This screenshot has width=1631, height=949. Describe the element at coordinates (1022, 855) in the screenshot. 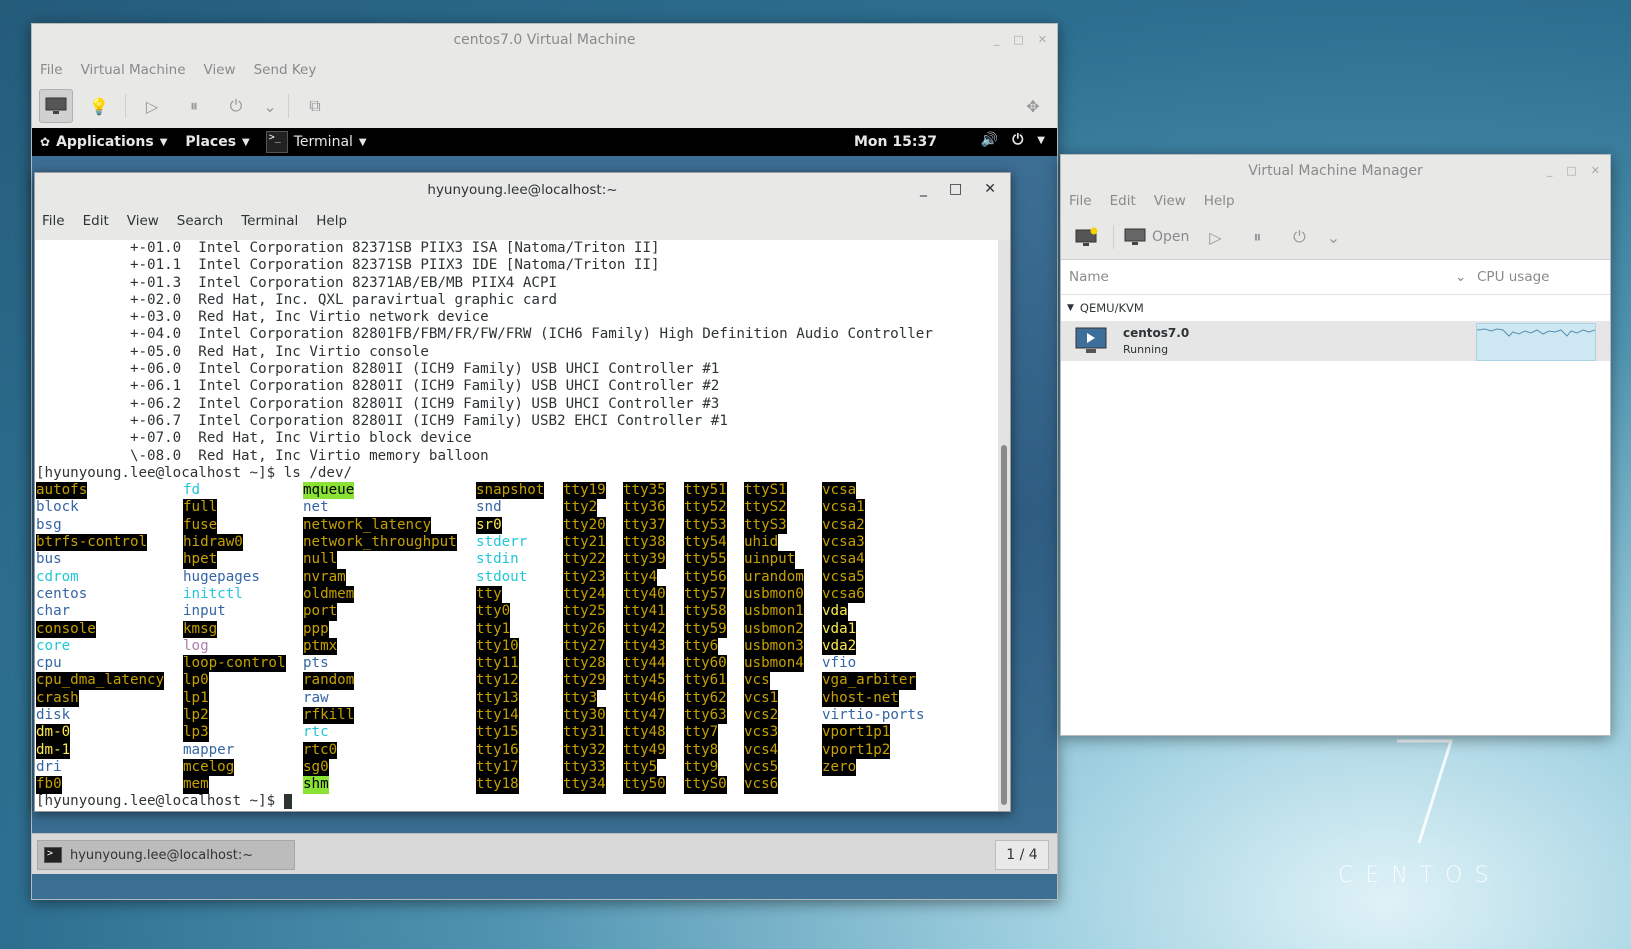

I see `workspace-pager: 1 / 4` at that location.